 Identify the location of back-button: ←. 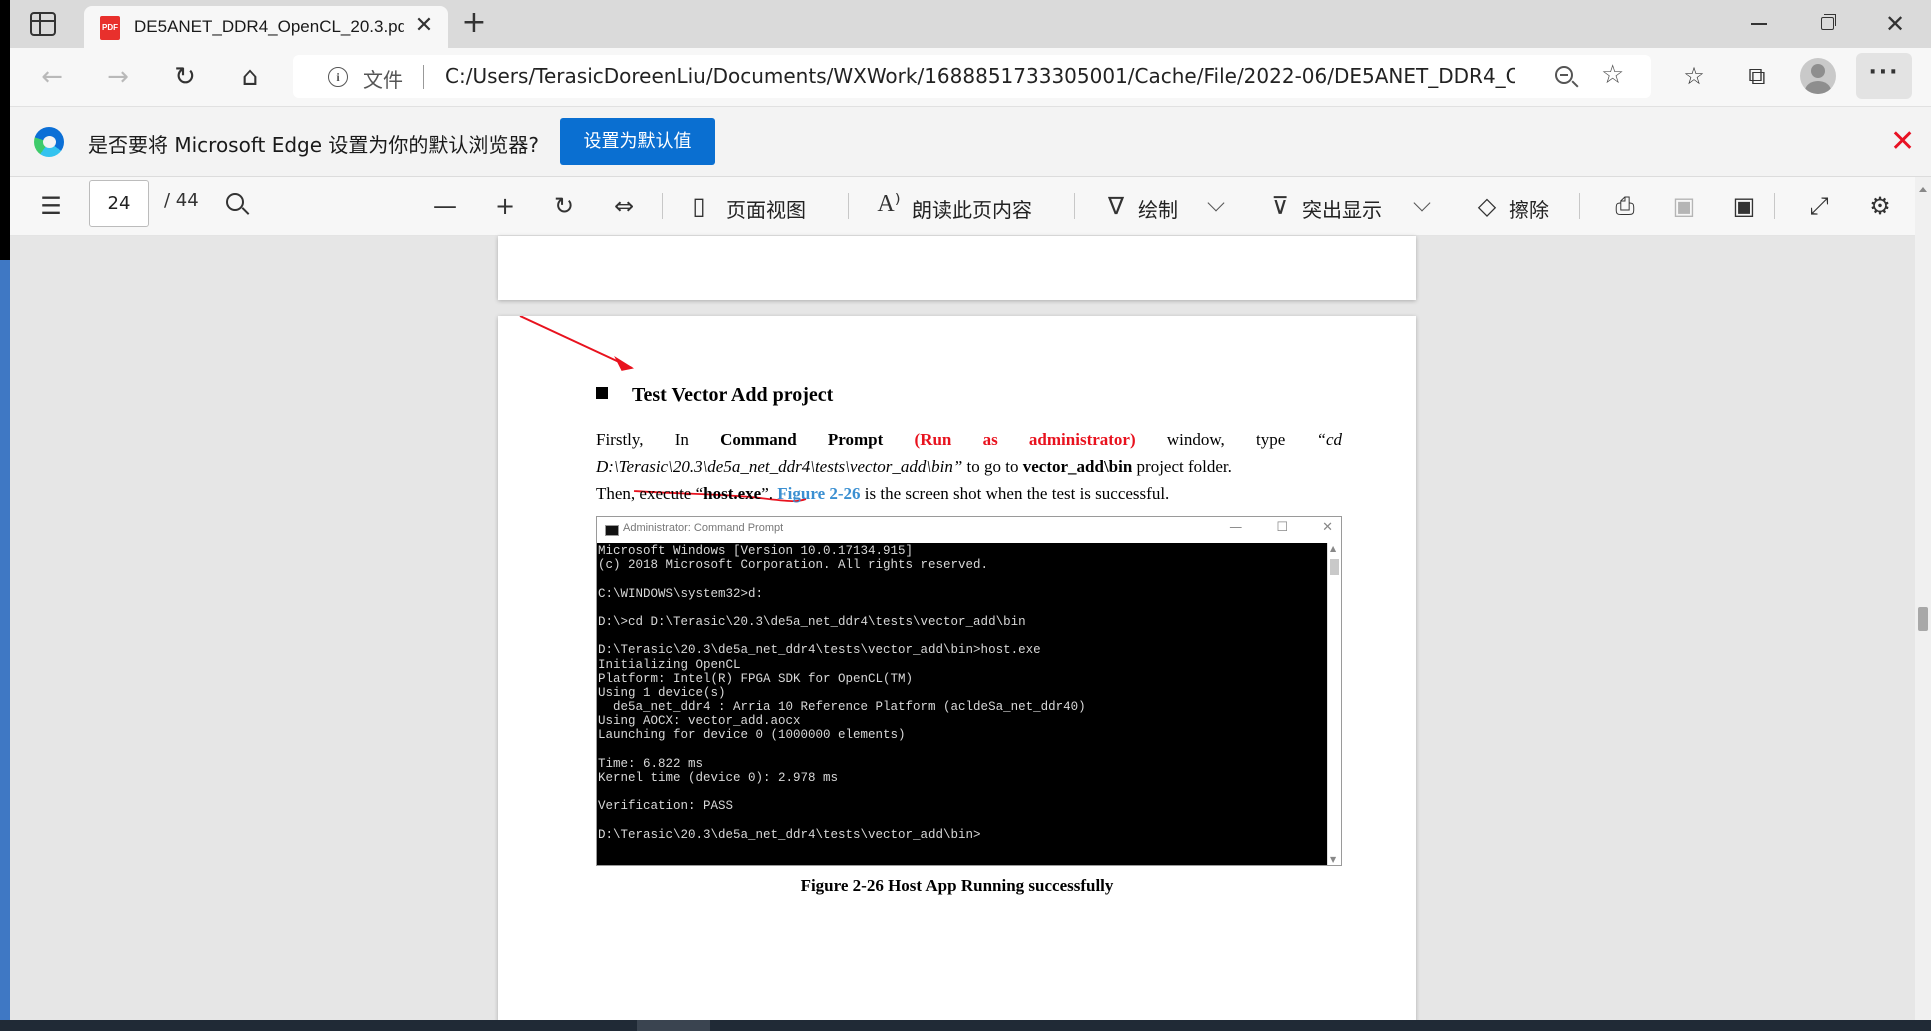
(52, 77).